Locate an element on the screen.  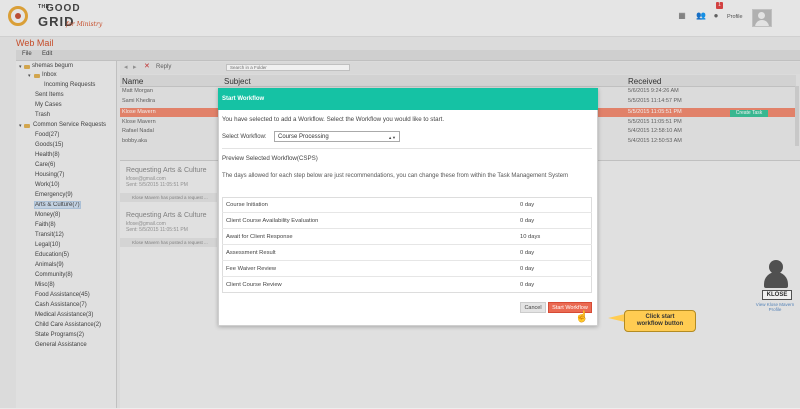
step-row: Client Course Review 0 day is located at coordinates (407, 285).